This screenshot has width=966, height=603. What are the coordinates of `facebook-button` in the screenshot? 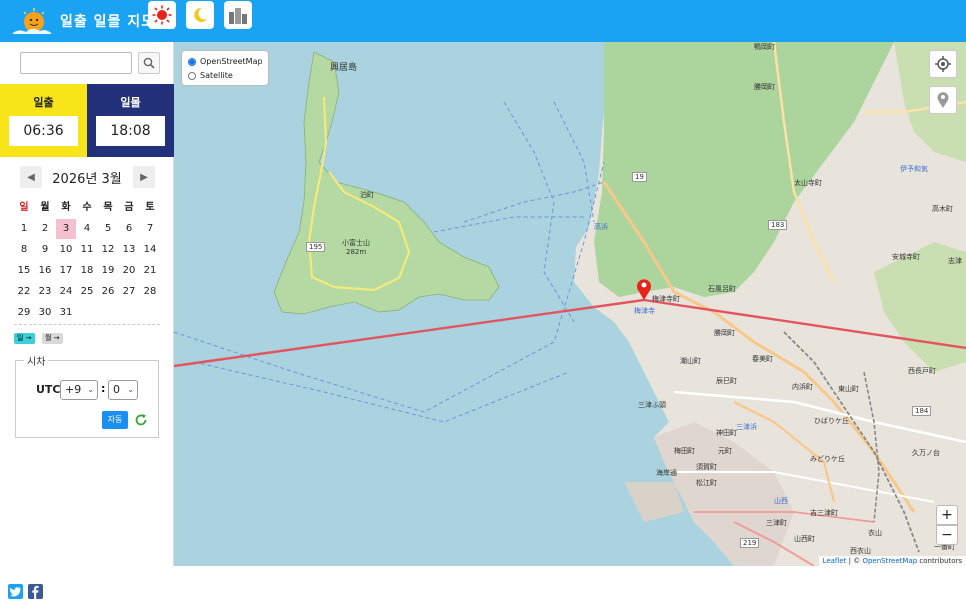 It's located at (35, 591).